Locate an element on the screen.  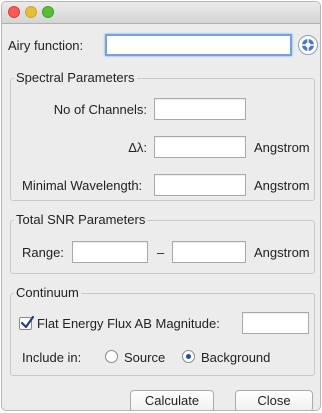
spectral-parameters-title: Spectral Parameters is located at coordinates (75, 77).